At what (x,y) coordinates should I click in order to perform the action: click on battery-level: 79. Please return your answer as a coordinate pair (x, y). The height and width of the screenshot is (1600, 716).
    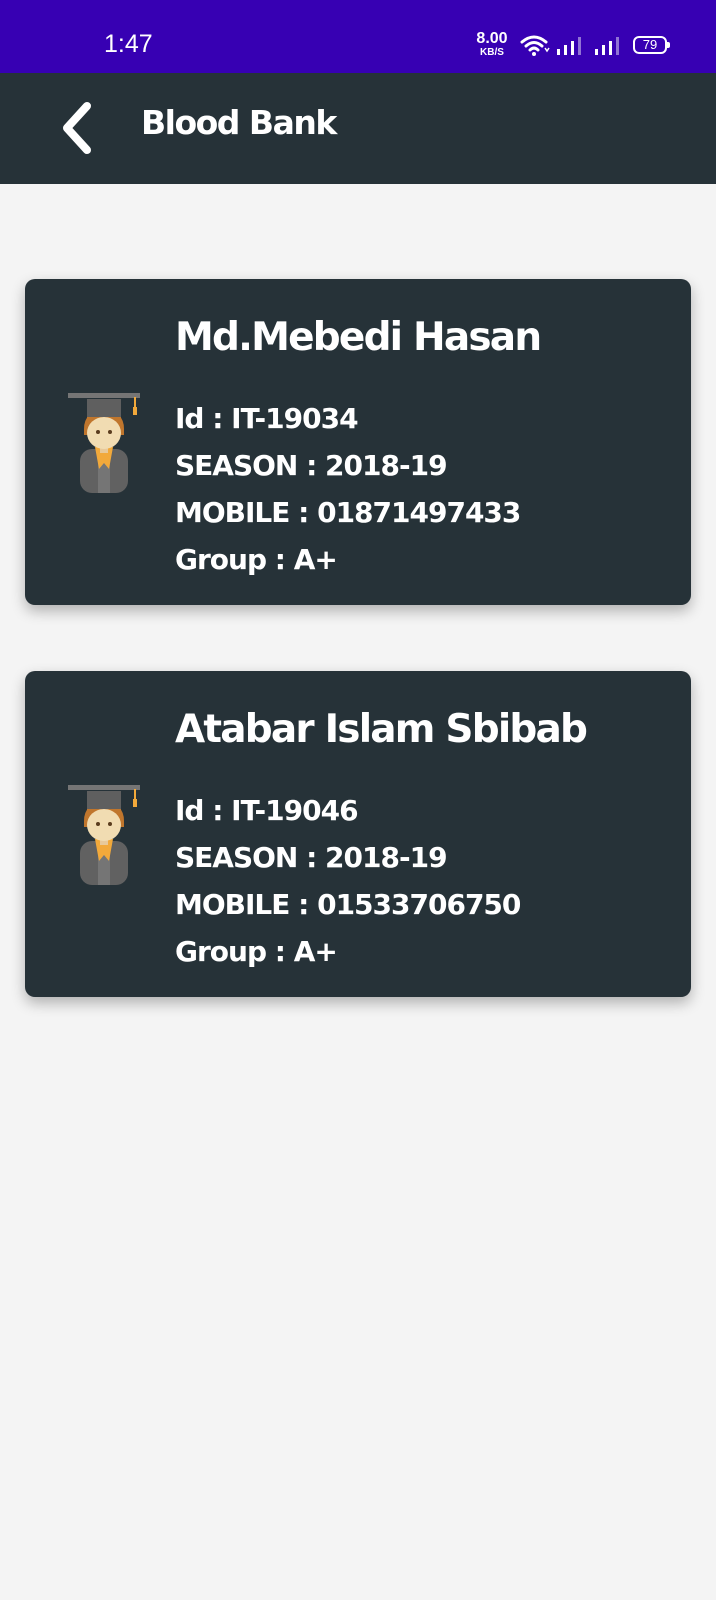
    Looking at the image, I should click on (650, 44).